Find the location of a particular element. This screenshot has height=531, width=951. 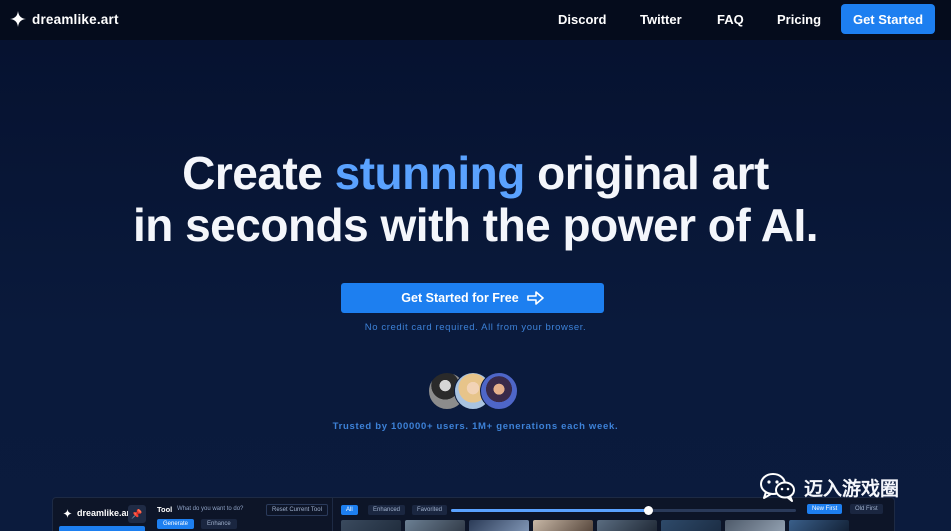

hero-cta-label: Get Started for Free is located at coordinates (460, 298).